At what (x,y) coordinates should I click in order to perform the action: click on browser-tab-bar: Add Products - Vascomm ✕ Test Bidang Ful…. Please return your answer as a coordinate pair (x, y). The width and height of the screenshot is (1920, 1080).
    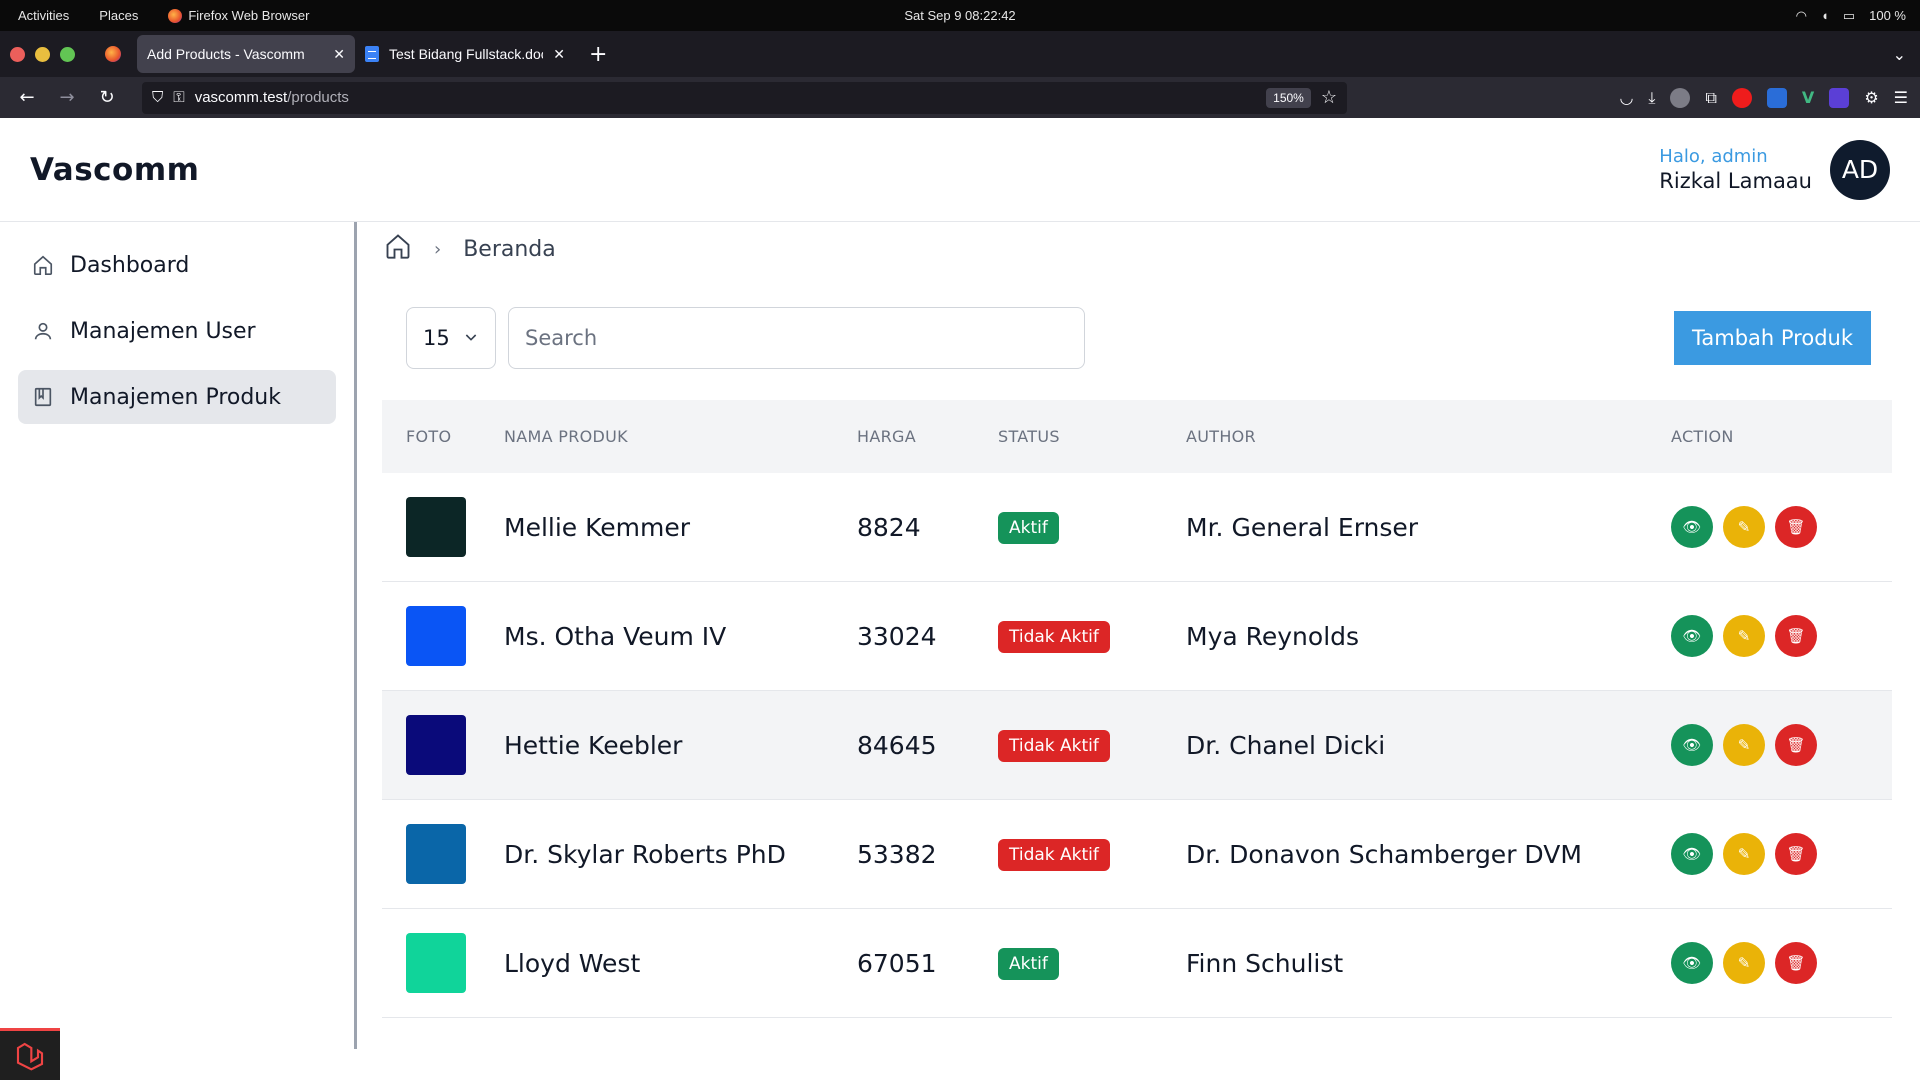
    Looking at the image, I should click on (960, 54).